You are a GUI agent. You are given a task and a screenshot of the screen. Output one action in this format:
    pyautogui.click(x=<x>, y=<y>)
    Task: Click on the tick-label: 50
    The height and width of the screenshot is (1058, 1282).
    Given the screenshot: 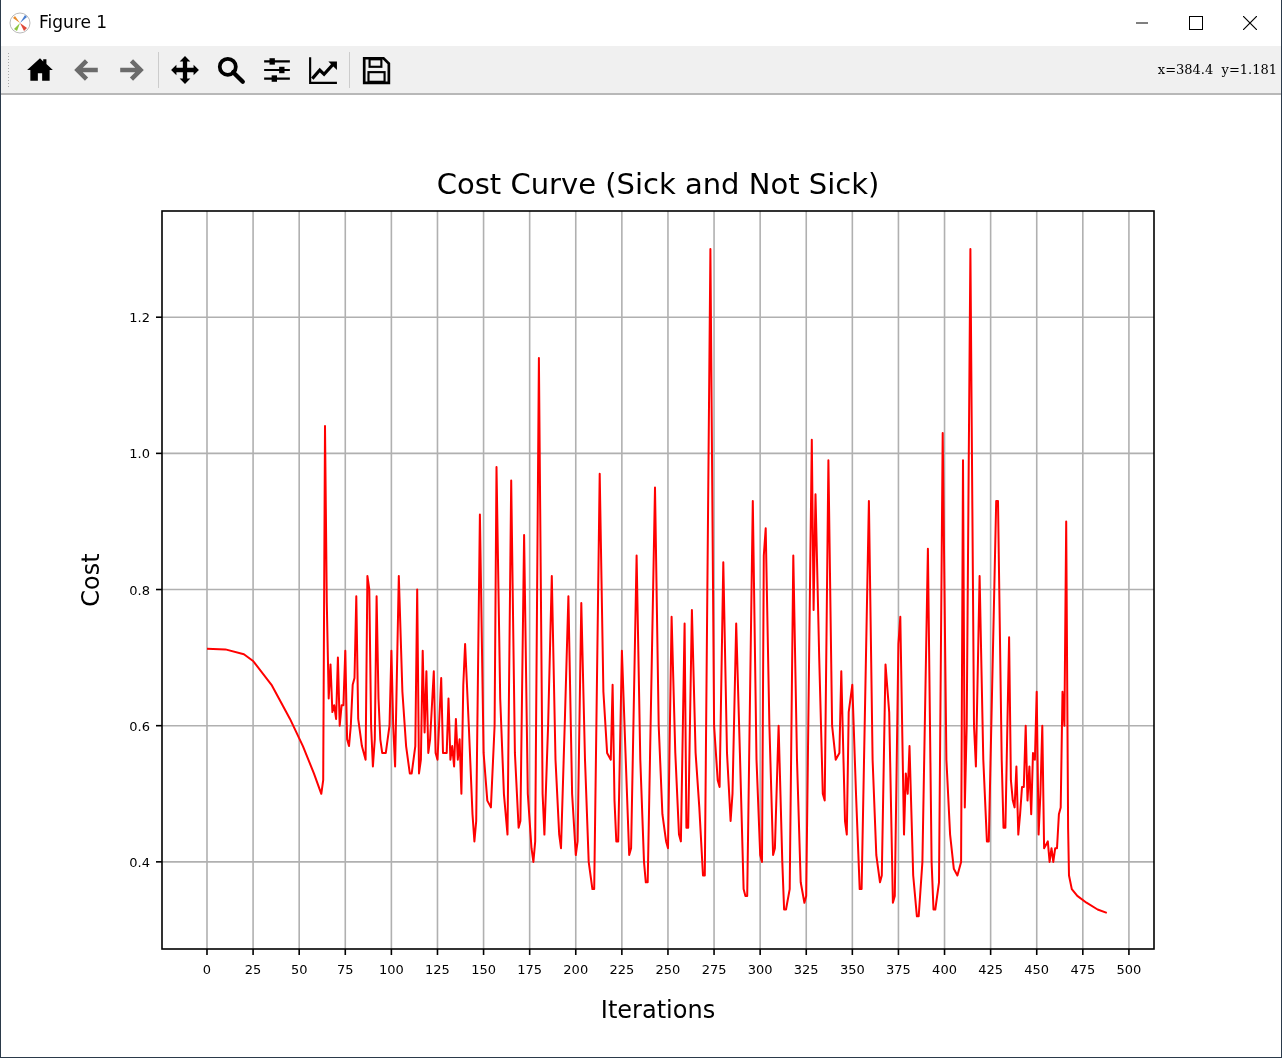 What is the action you would take?
    pyautogui.click(x=299, y=969)
    